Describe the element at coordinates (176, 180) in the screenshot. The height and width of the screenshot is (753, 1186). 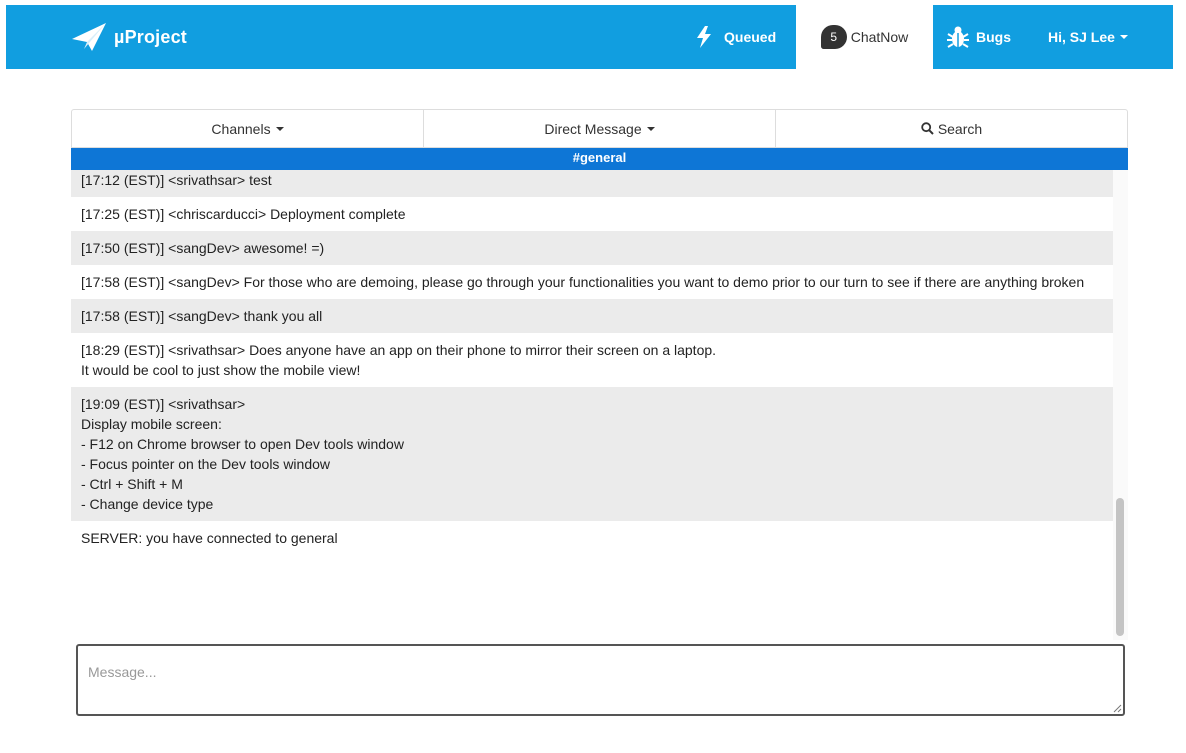
I see `message-text: [17:12 (EST)] <srivathsar> test` at that location.